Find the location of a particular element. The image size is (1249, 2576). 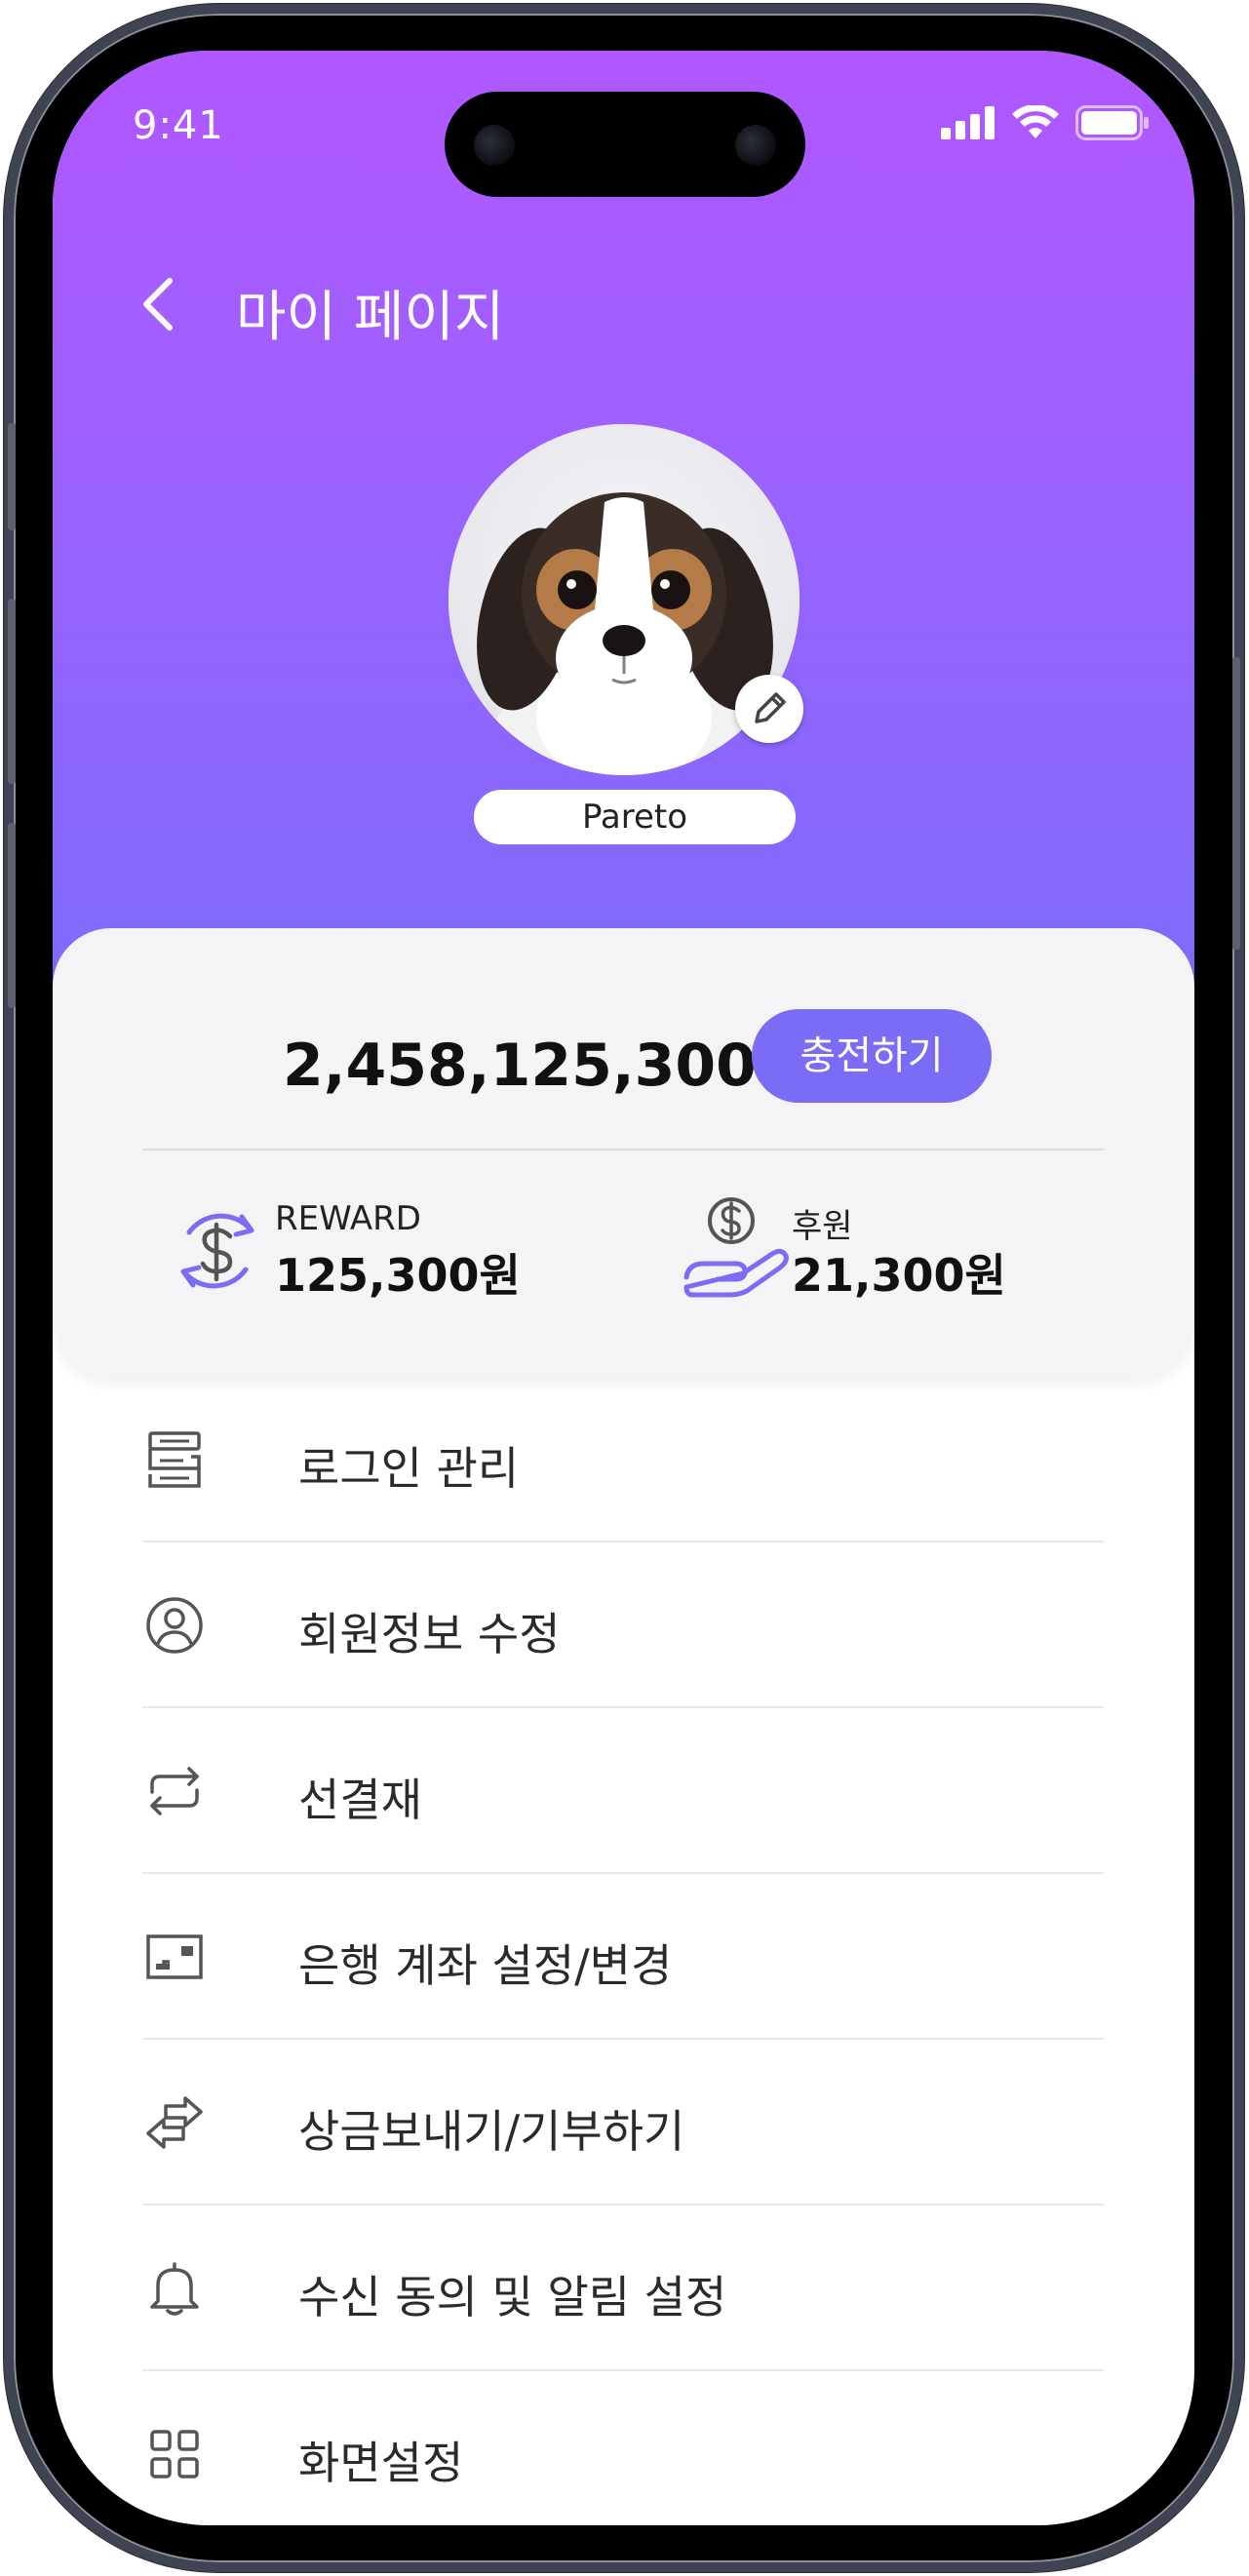

charge-button: 충전하기 is located at coordinates (872, 1056).